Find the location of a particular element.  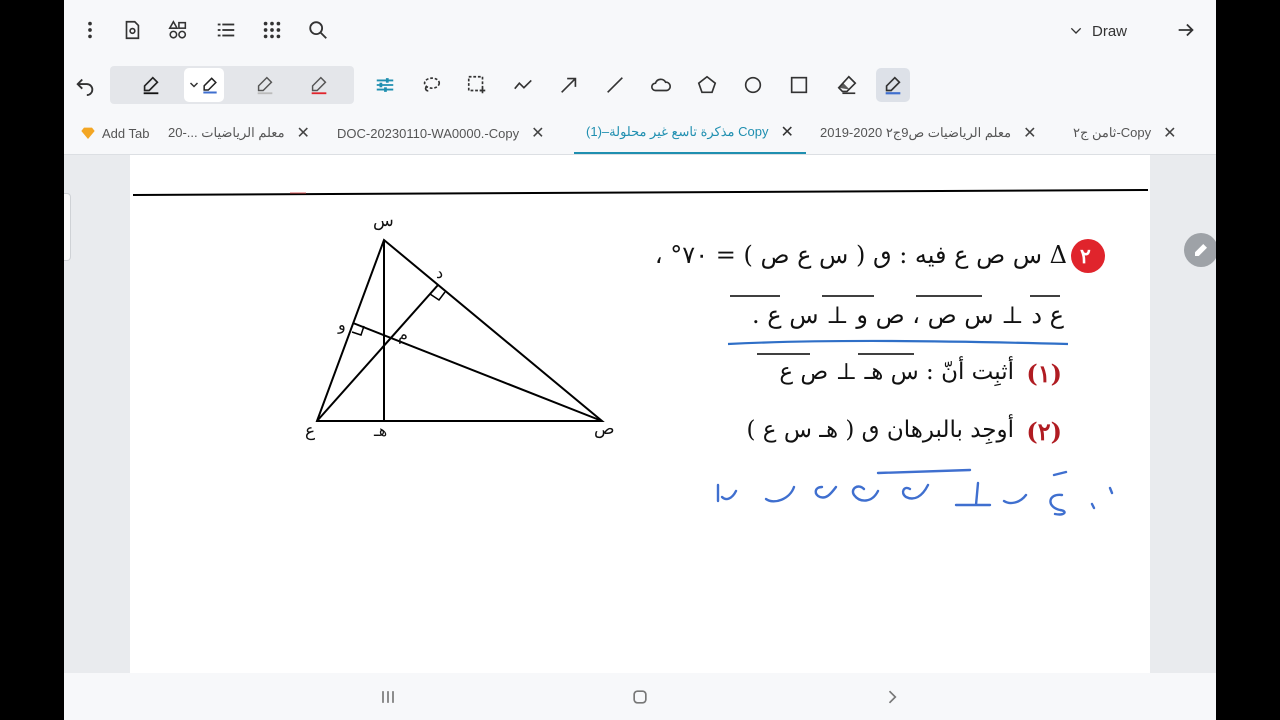

tab-1: ثامن ج٢-Copy ✕ is located at coordinates (1125, 133).